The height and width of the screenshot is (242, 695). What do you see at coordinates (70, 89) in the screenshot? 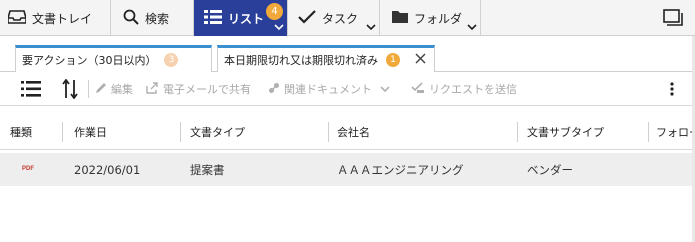
I see `sort-icon` at bounding box center [70, 89].